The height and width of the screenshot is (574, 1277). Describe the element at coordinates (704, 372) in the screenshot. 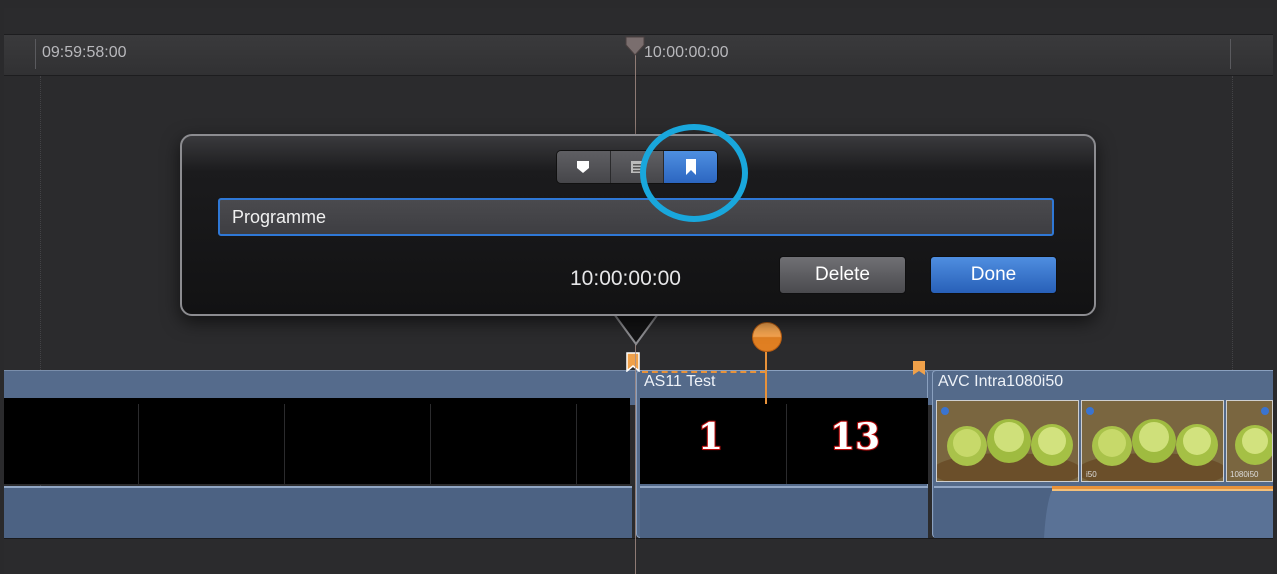

I see `chapter-range-line` at that location.